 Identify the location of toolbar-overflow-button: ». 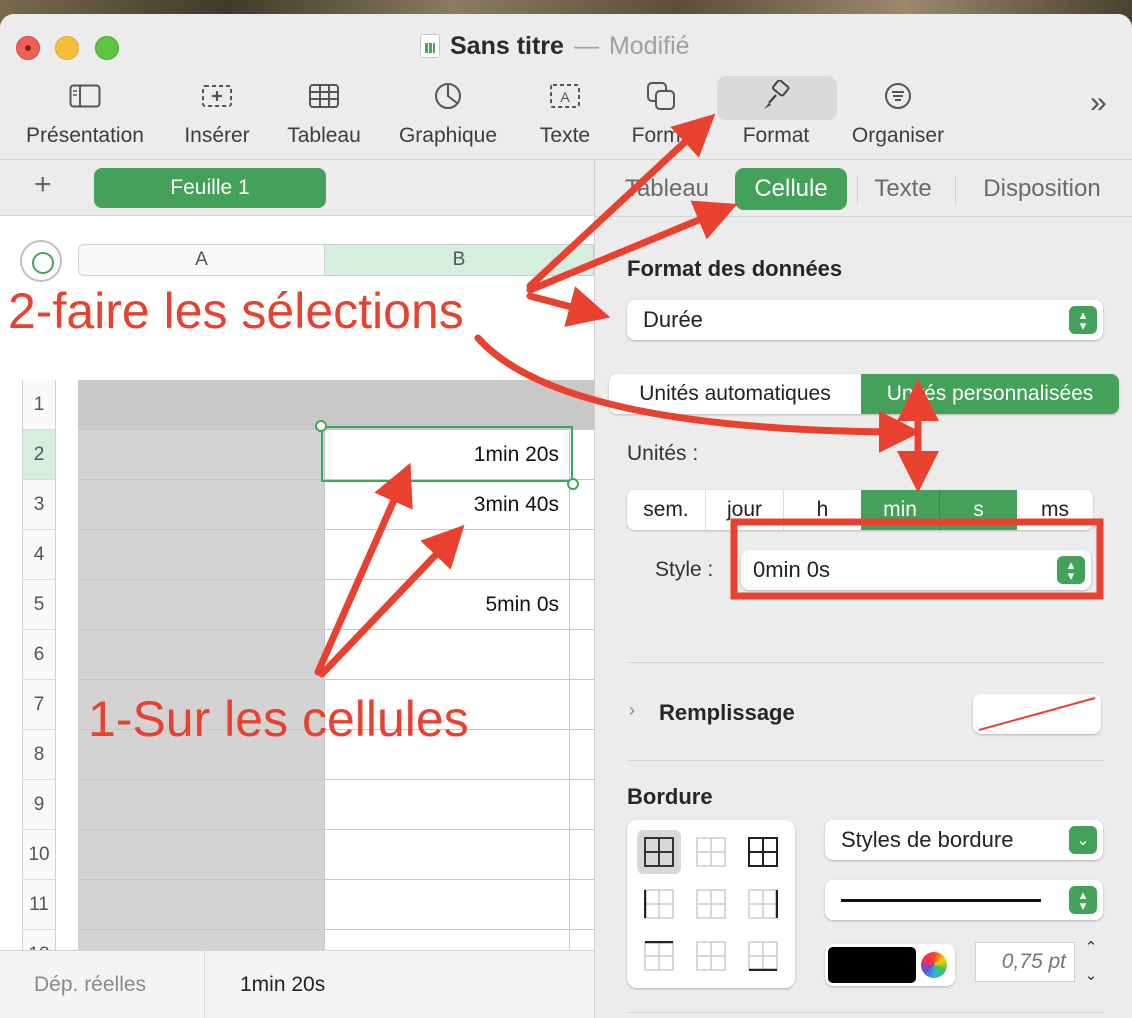
(1098, 103).